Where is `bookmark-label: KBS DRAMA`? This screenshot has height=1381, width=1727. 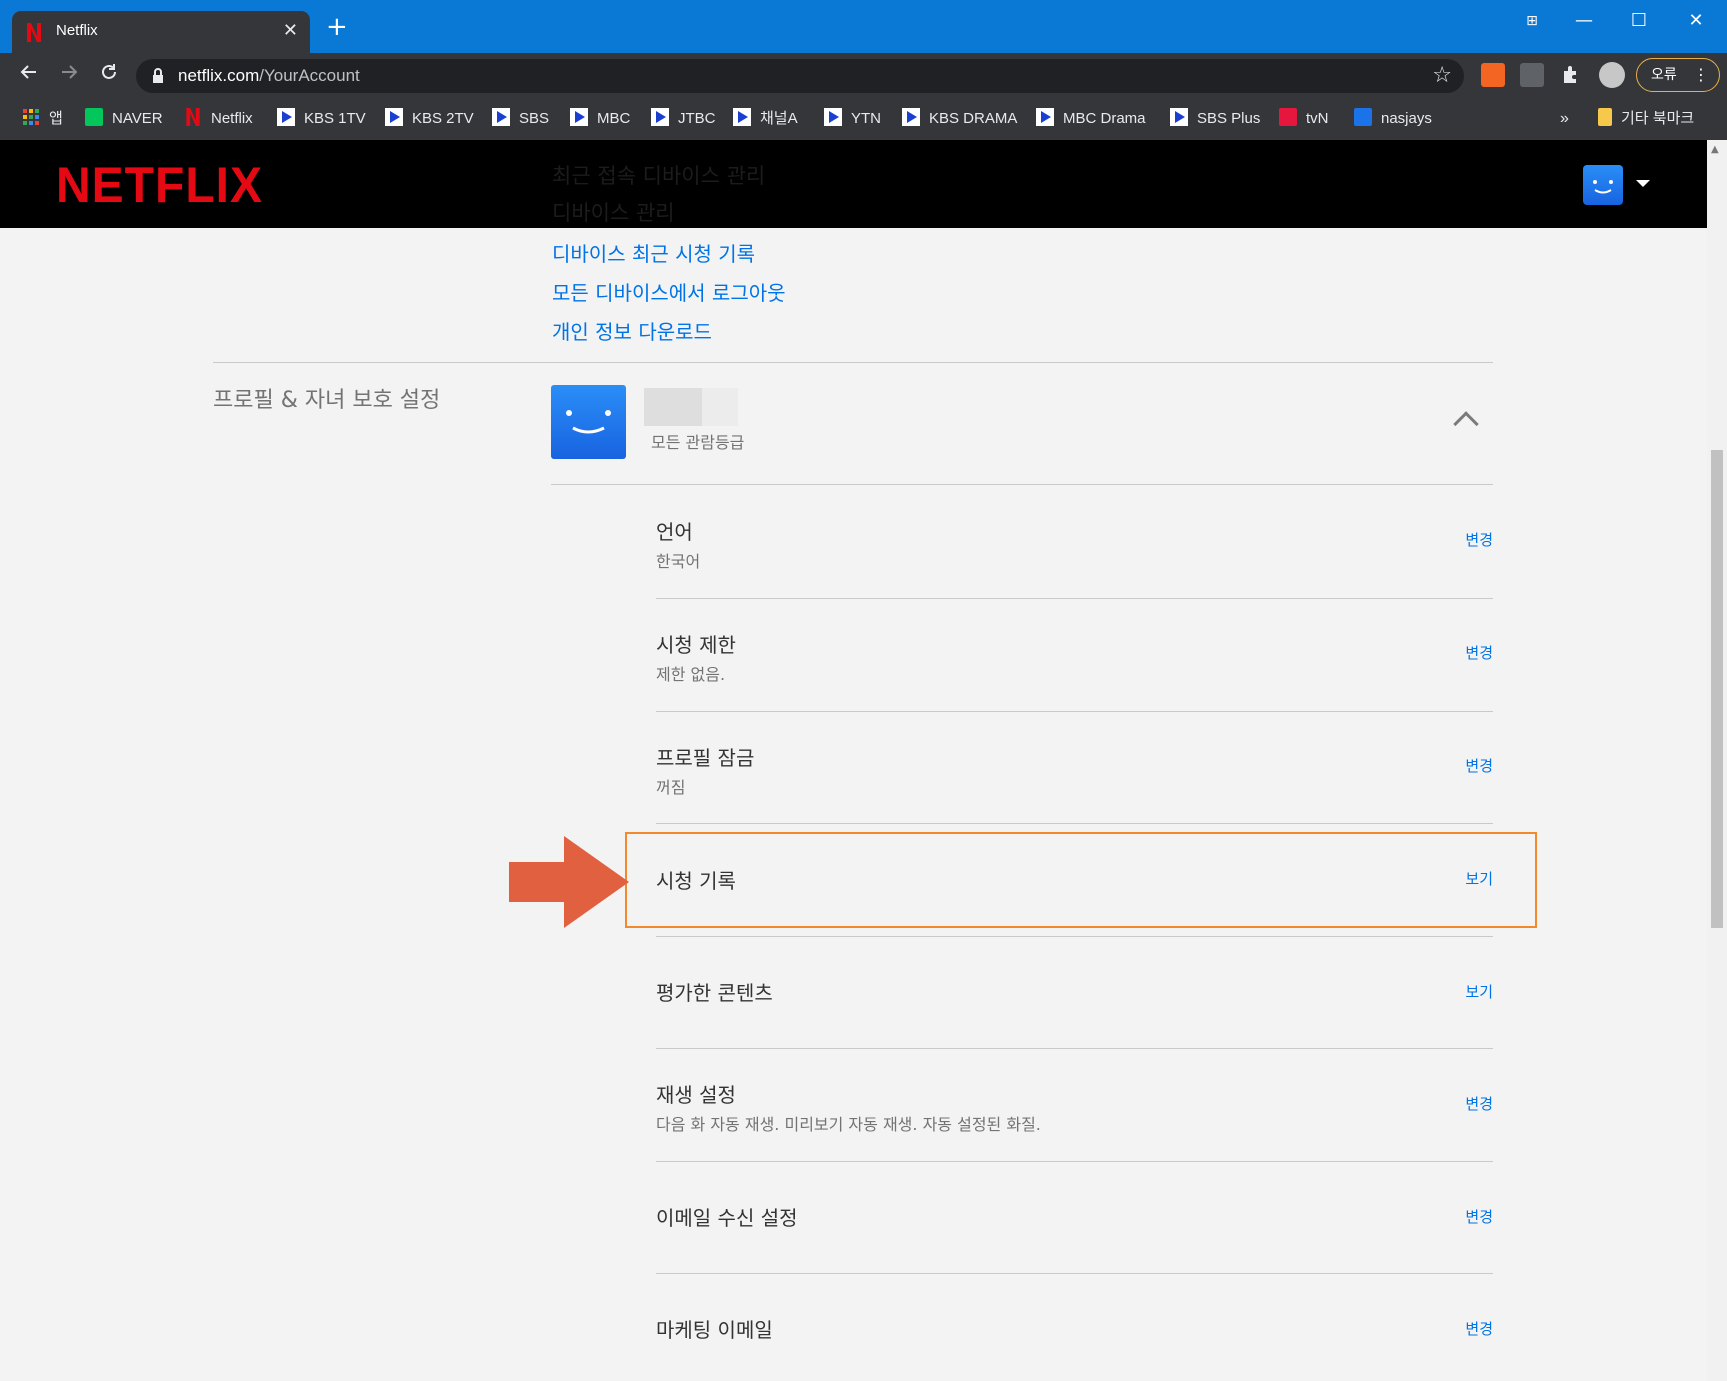 bookmark-label: KBS DRAMA is located at coordinates (973, 118).